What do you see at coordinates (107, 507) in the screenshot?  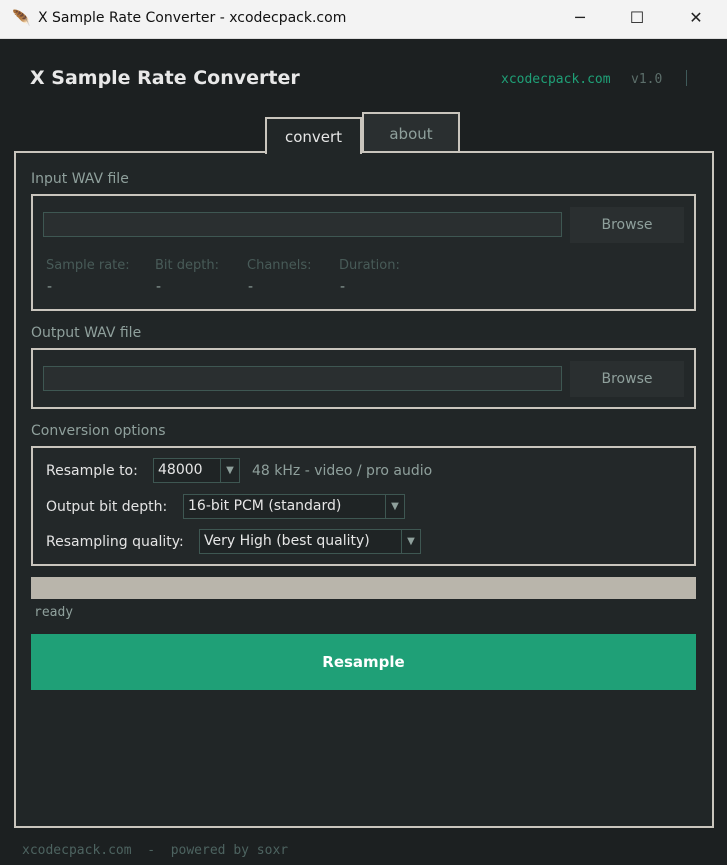 I see `bit-depth-option-label: Output bit depth:` at bounding box center [107, 507].